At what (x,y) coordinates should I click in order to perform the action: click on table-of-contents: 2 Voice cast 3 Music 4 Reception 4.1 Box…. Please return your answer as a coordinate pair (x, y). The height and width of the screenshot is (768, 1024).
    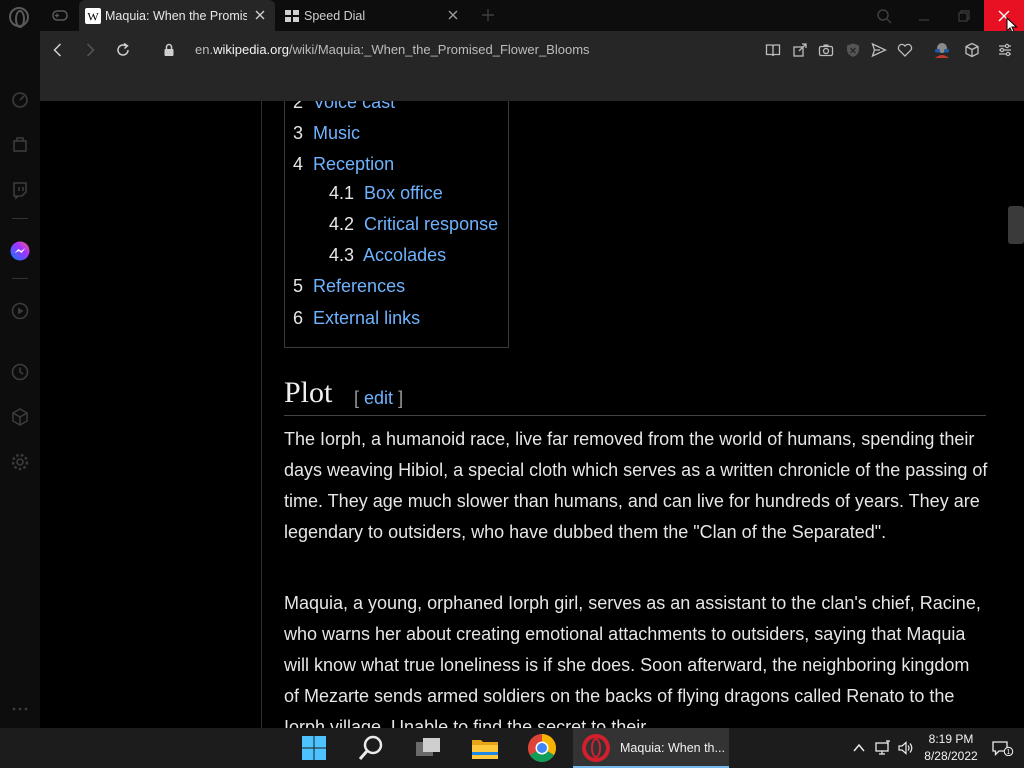
    Looking at the image, I should click on (396, 224).